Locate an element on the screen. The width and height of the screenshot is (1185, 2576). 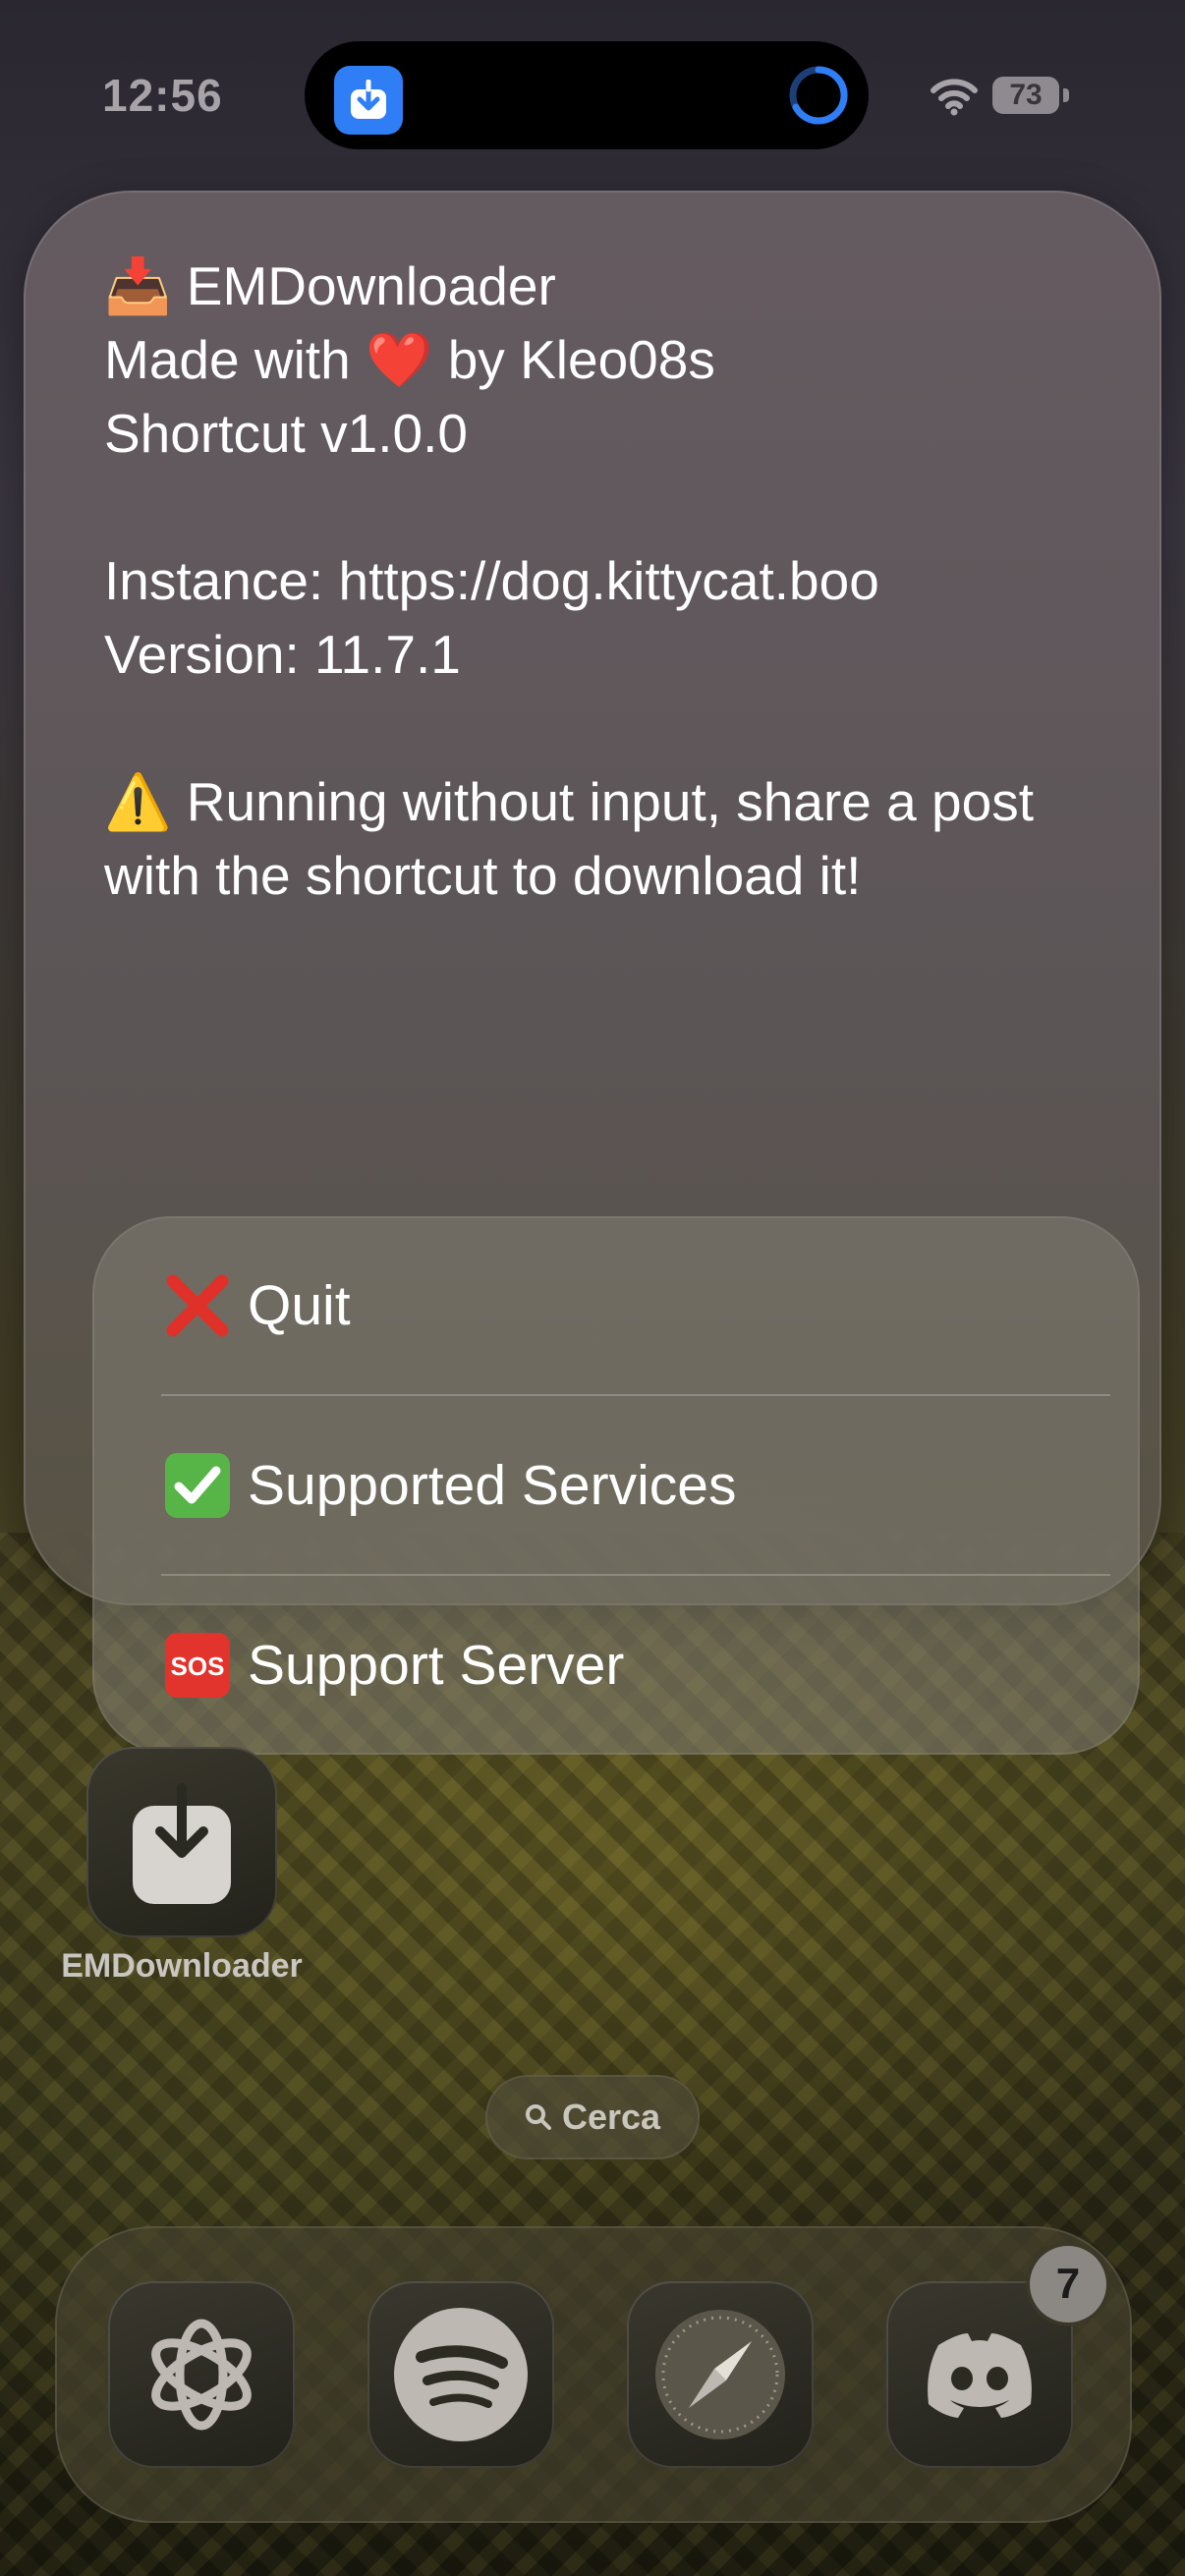
progress-spinner-icon is located at coordinates (819, 95).